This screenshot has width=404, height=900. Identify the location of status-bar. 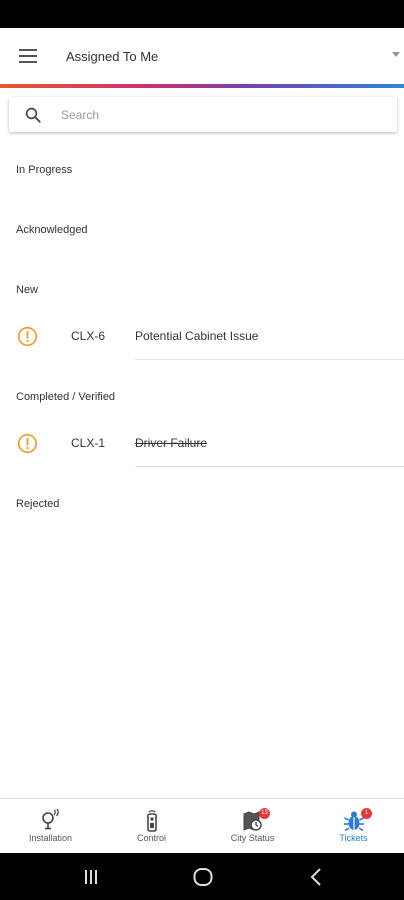
(202, 14).